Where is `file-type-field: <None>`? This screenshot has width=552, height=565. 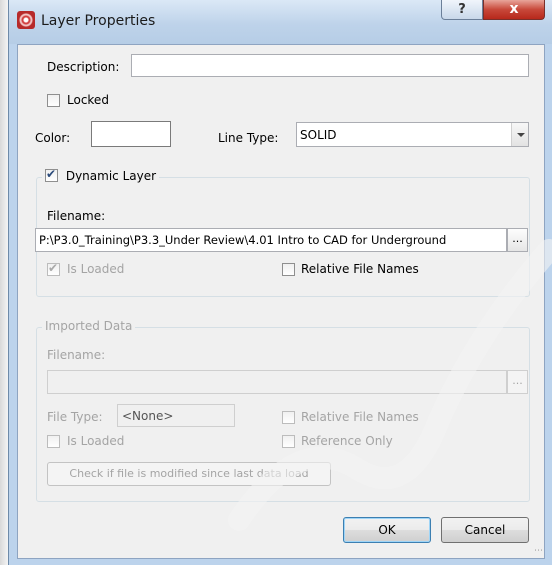 file-type-field: <None> is located at coordinates (176, 415).